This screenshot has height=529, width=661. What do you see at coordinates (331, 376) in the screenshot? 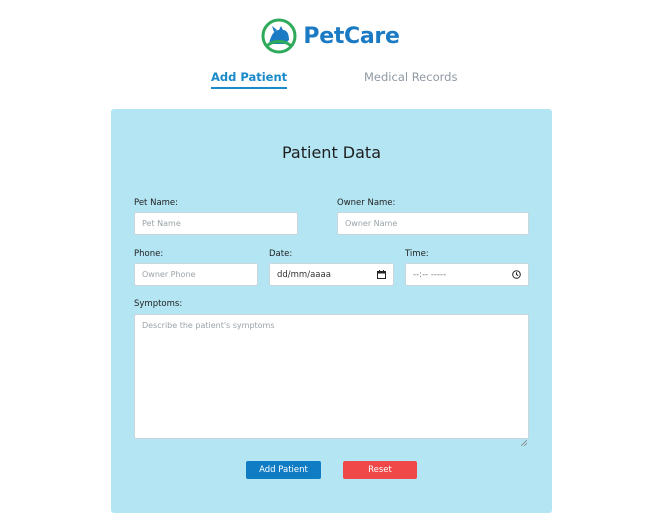
I see `symptoms-textarea` at bounding box center [331, 376].